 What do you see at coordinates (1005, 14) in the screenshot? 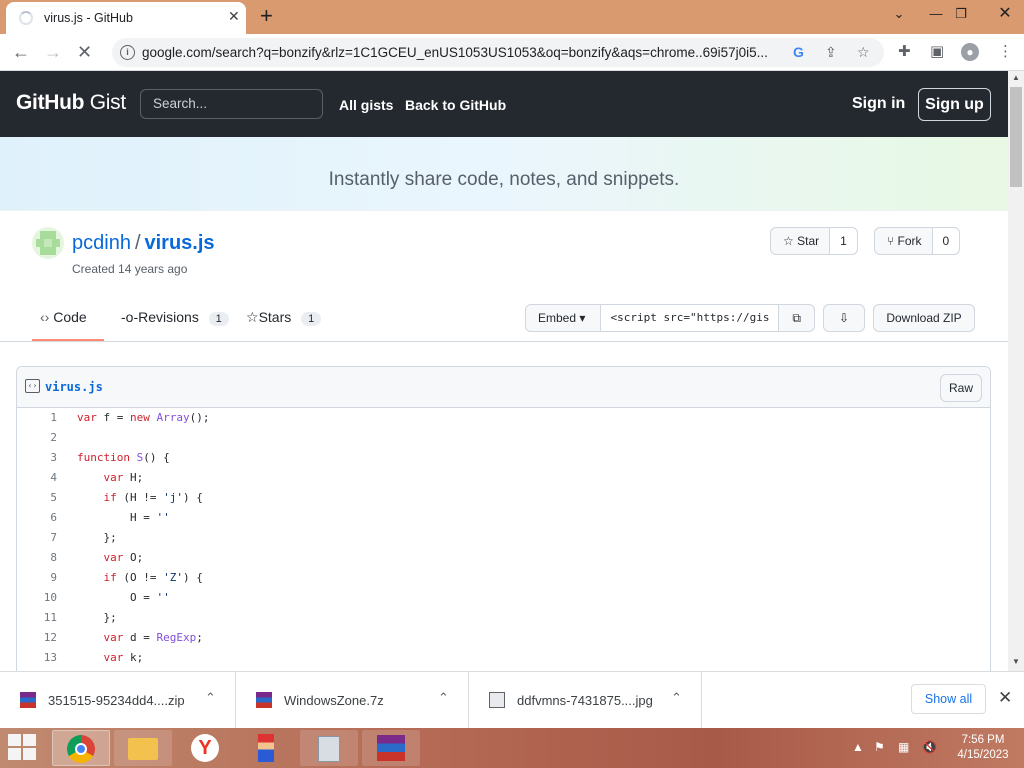
I see `window-close-icon: ✕` at bounding box center [1005, 14].